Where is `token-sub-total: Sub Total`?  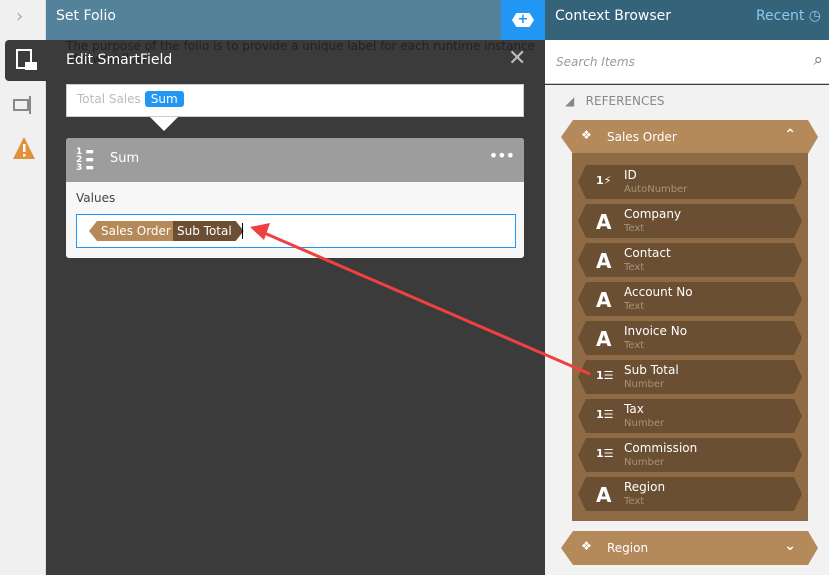 token-sub-total: Sub Total is located at coordinates (208, 231).